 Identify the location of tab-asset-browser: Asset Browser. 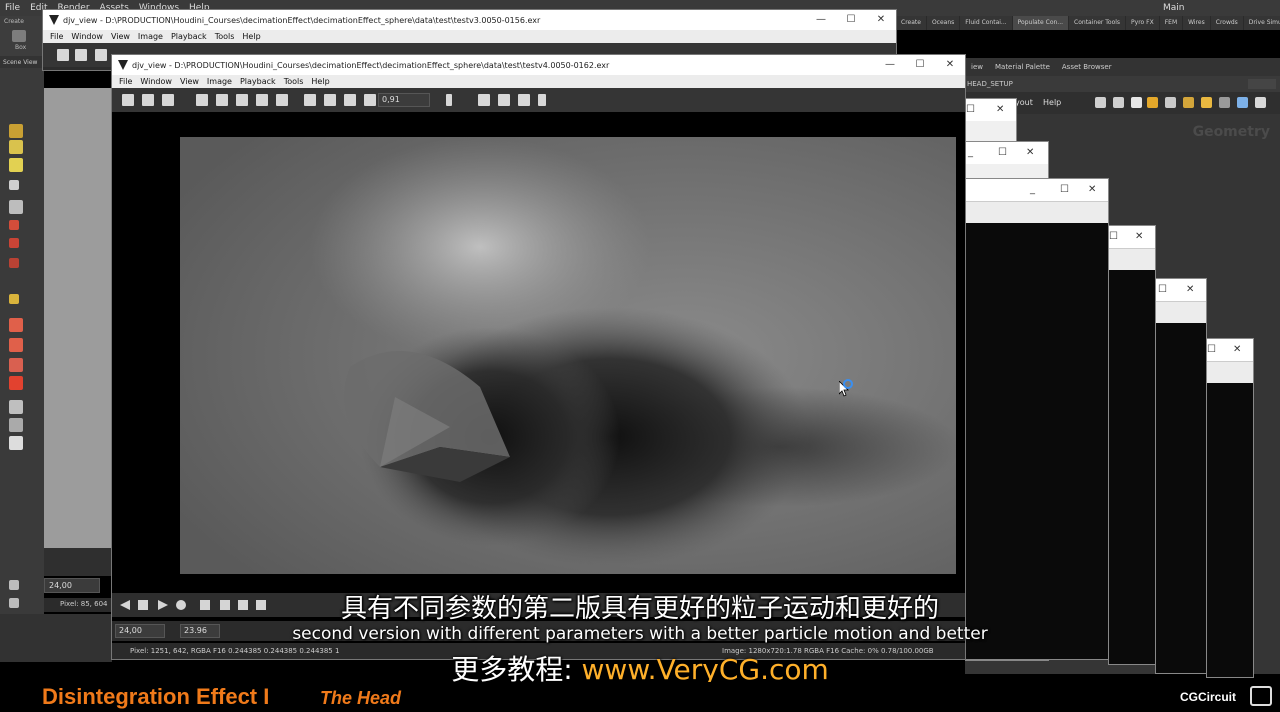
(1087, 67).